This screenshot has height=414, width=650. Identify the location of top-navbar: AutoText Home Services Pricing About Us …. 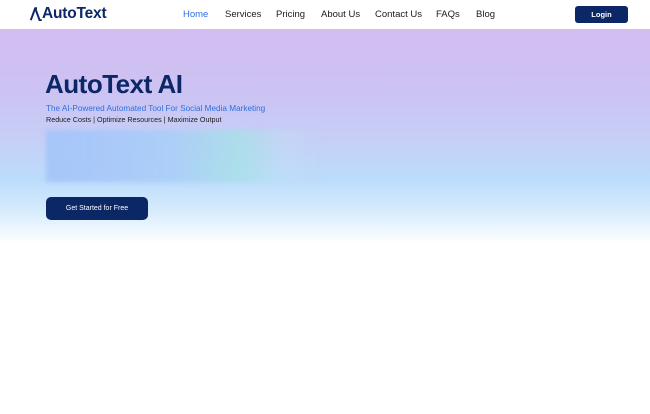
(325, 14).